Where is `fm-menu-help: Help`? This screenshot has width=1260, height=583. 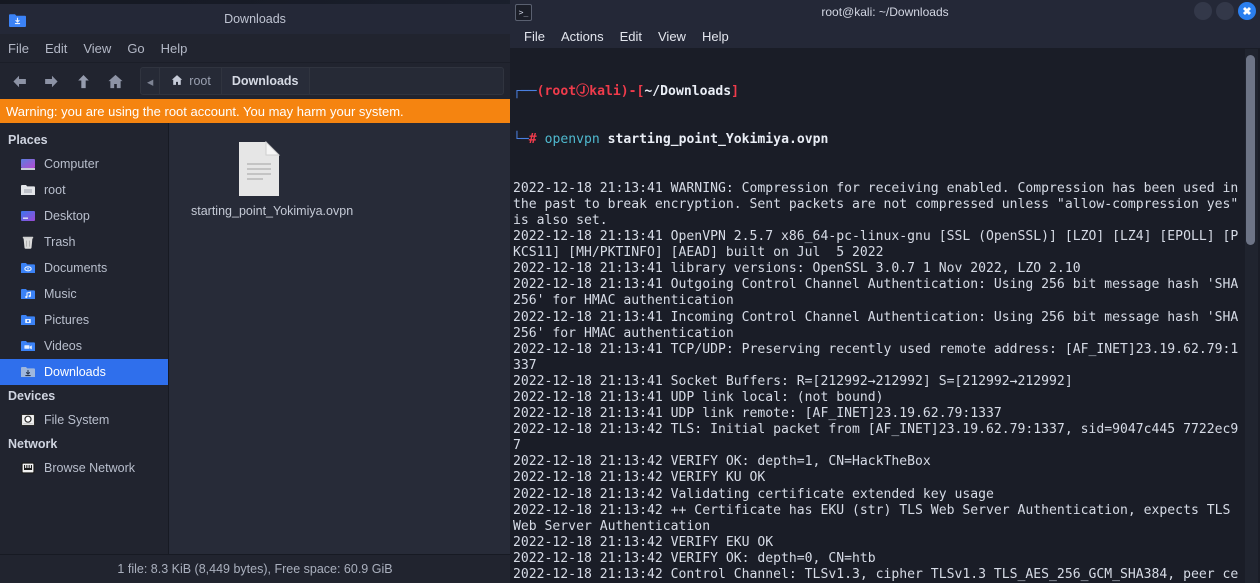 fm-menu-help: Help is located at coordinates (174, 48).